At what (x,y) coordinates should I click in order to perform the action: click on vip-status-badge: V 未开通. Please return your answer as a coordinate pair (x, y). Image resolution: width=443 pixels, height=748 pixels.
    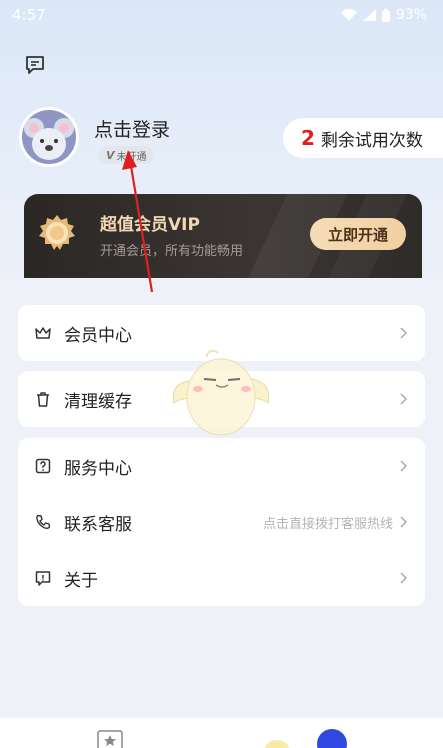
    Looking at the image, I should click on (126, 155).